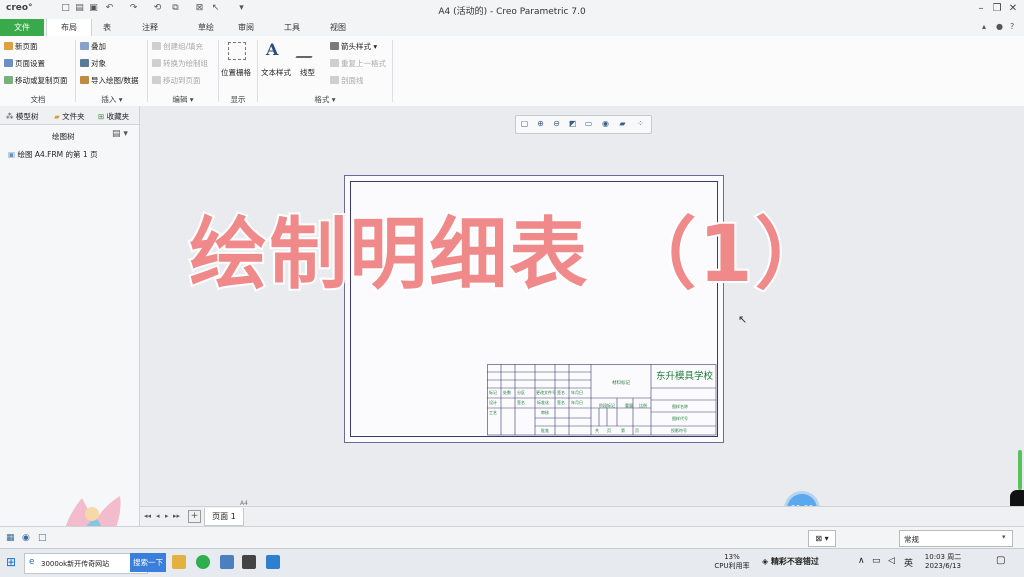 This screenshot has height=577, width=1024. I want to click on select-mode-icon: ⊠ ▾, so click(822, 538).